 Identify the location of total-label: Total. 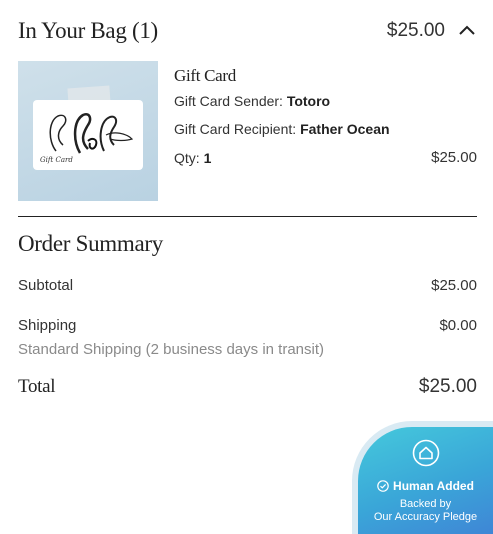
(37, 386).